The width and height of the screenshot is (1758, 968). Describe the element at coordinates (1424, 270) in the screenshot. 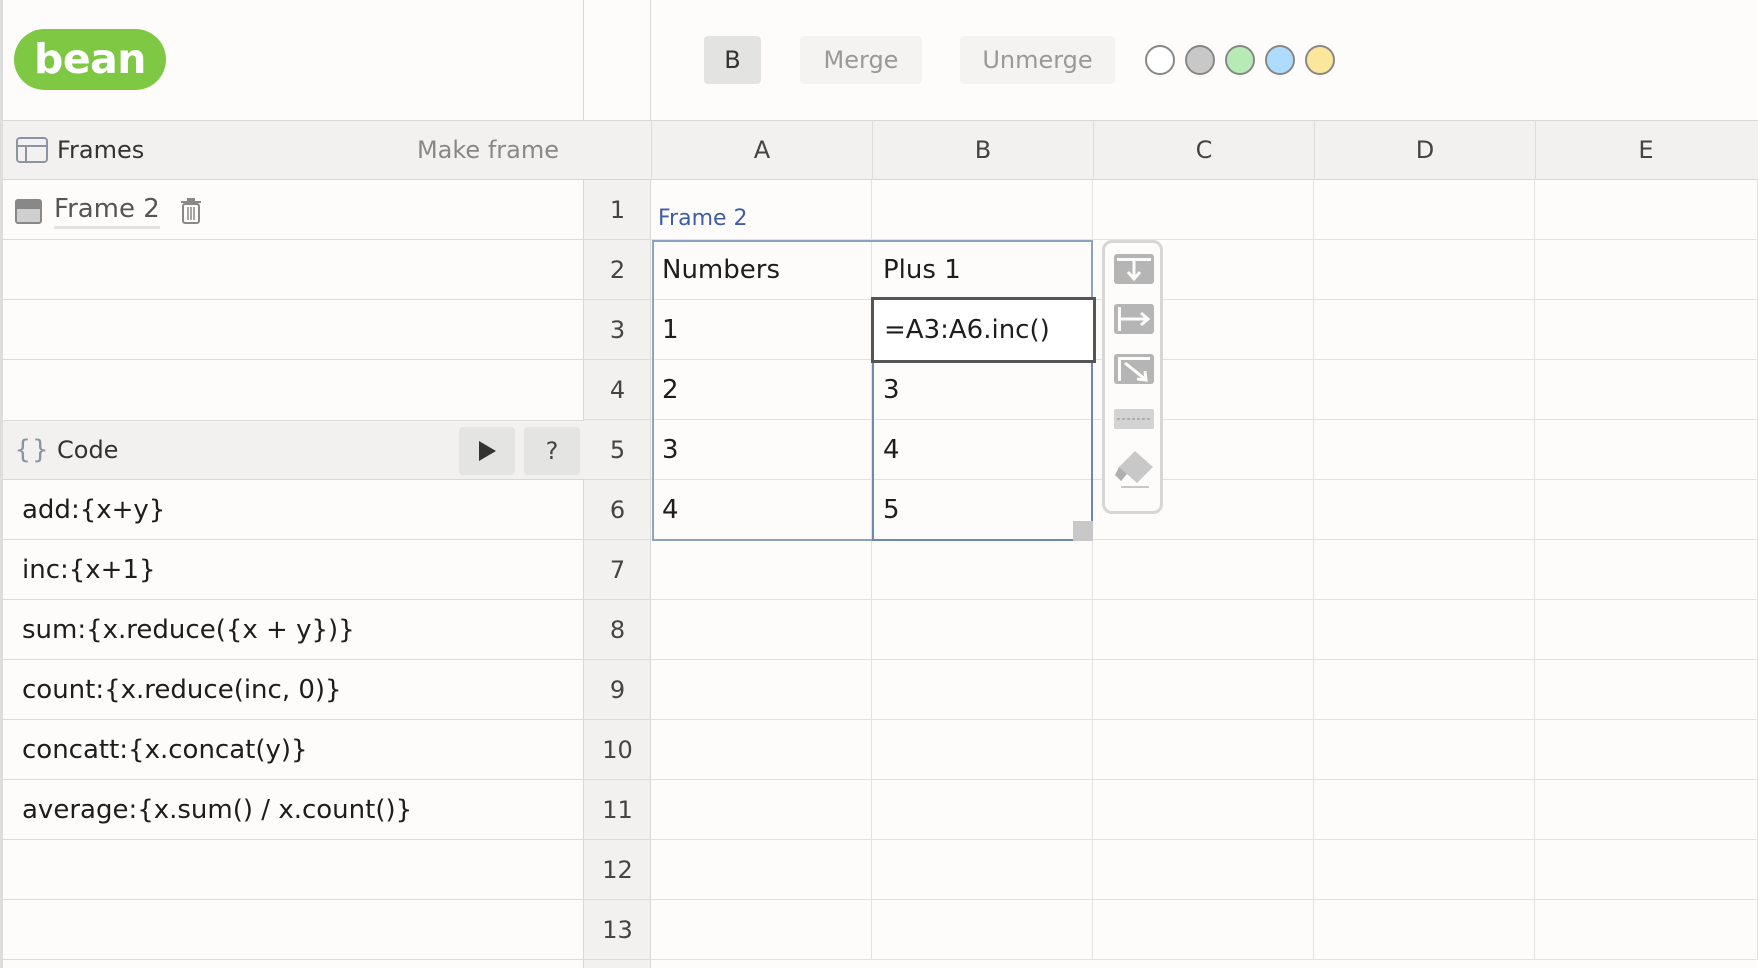

I see `cell-D2` at that location.